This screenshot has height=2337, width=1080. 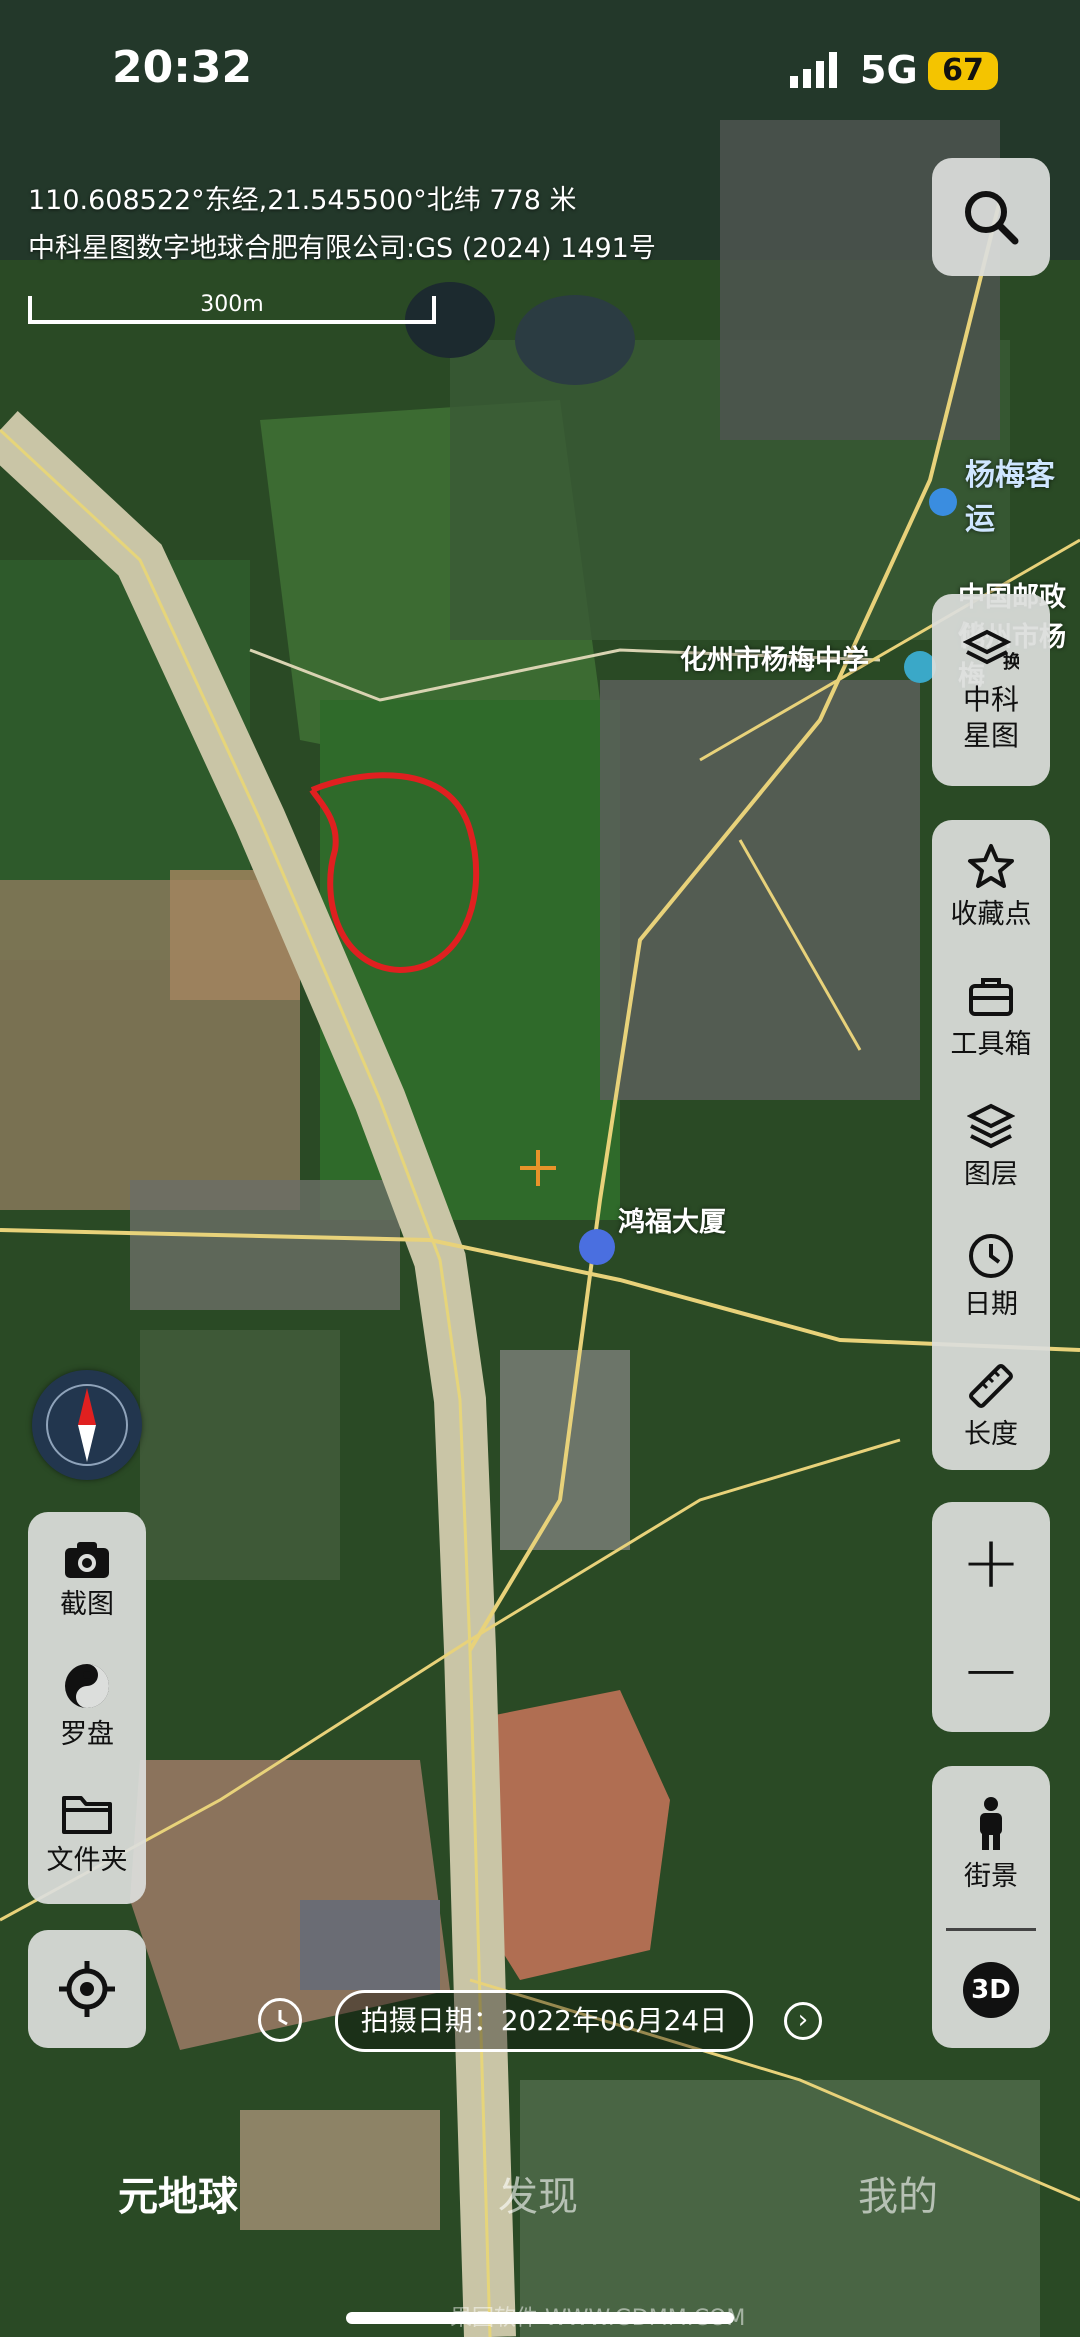 What do you see at coordinates (991, 914) in the screenshot?
I see `favorites-label: 收藏点` at bounding box center [991, 914].